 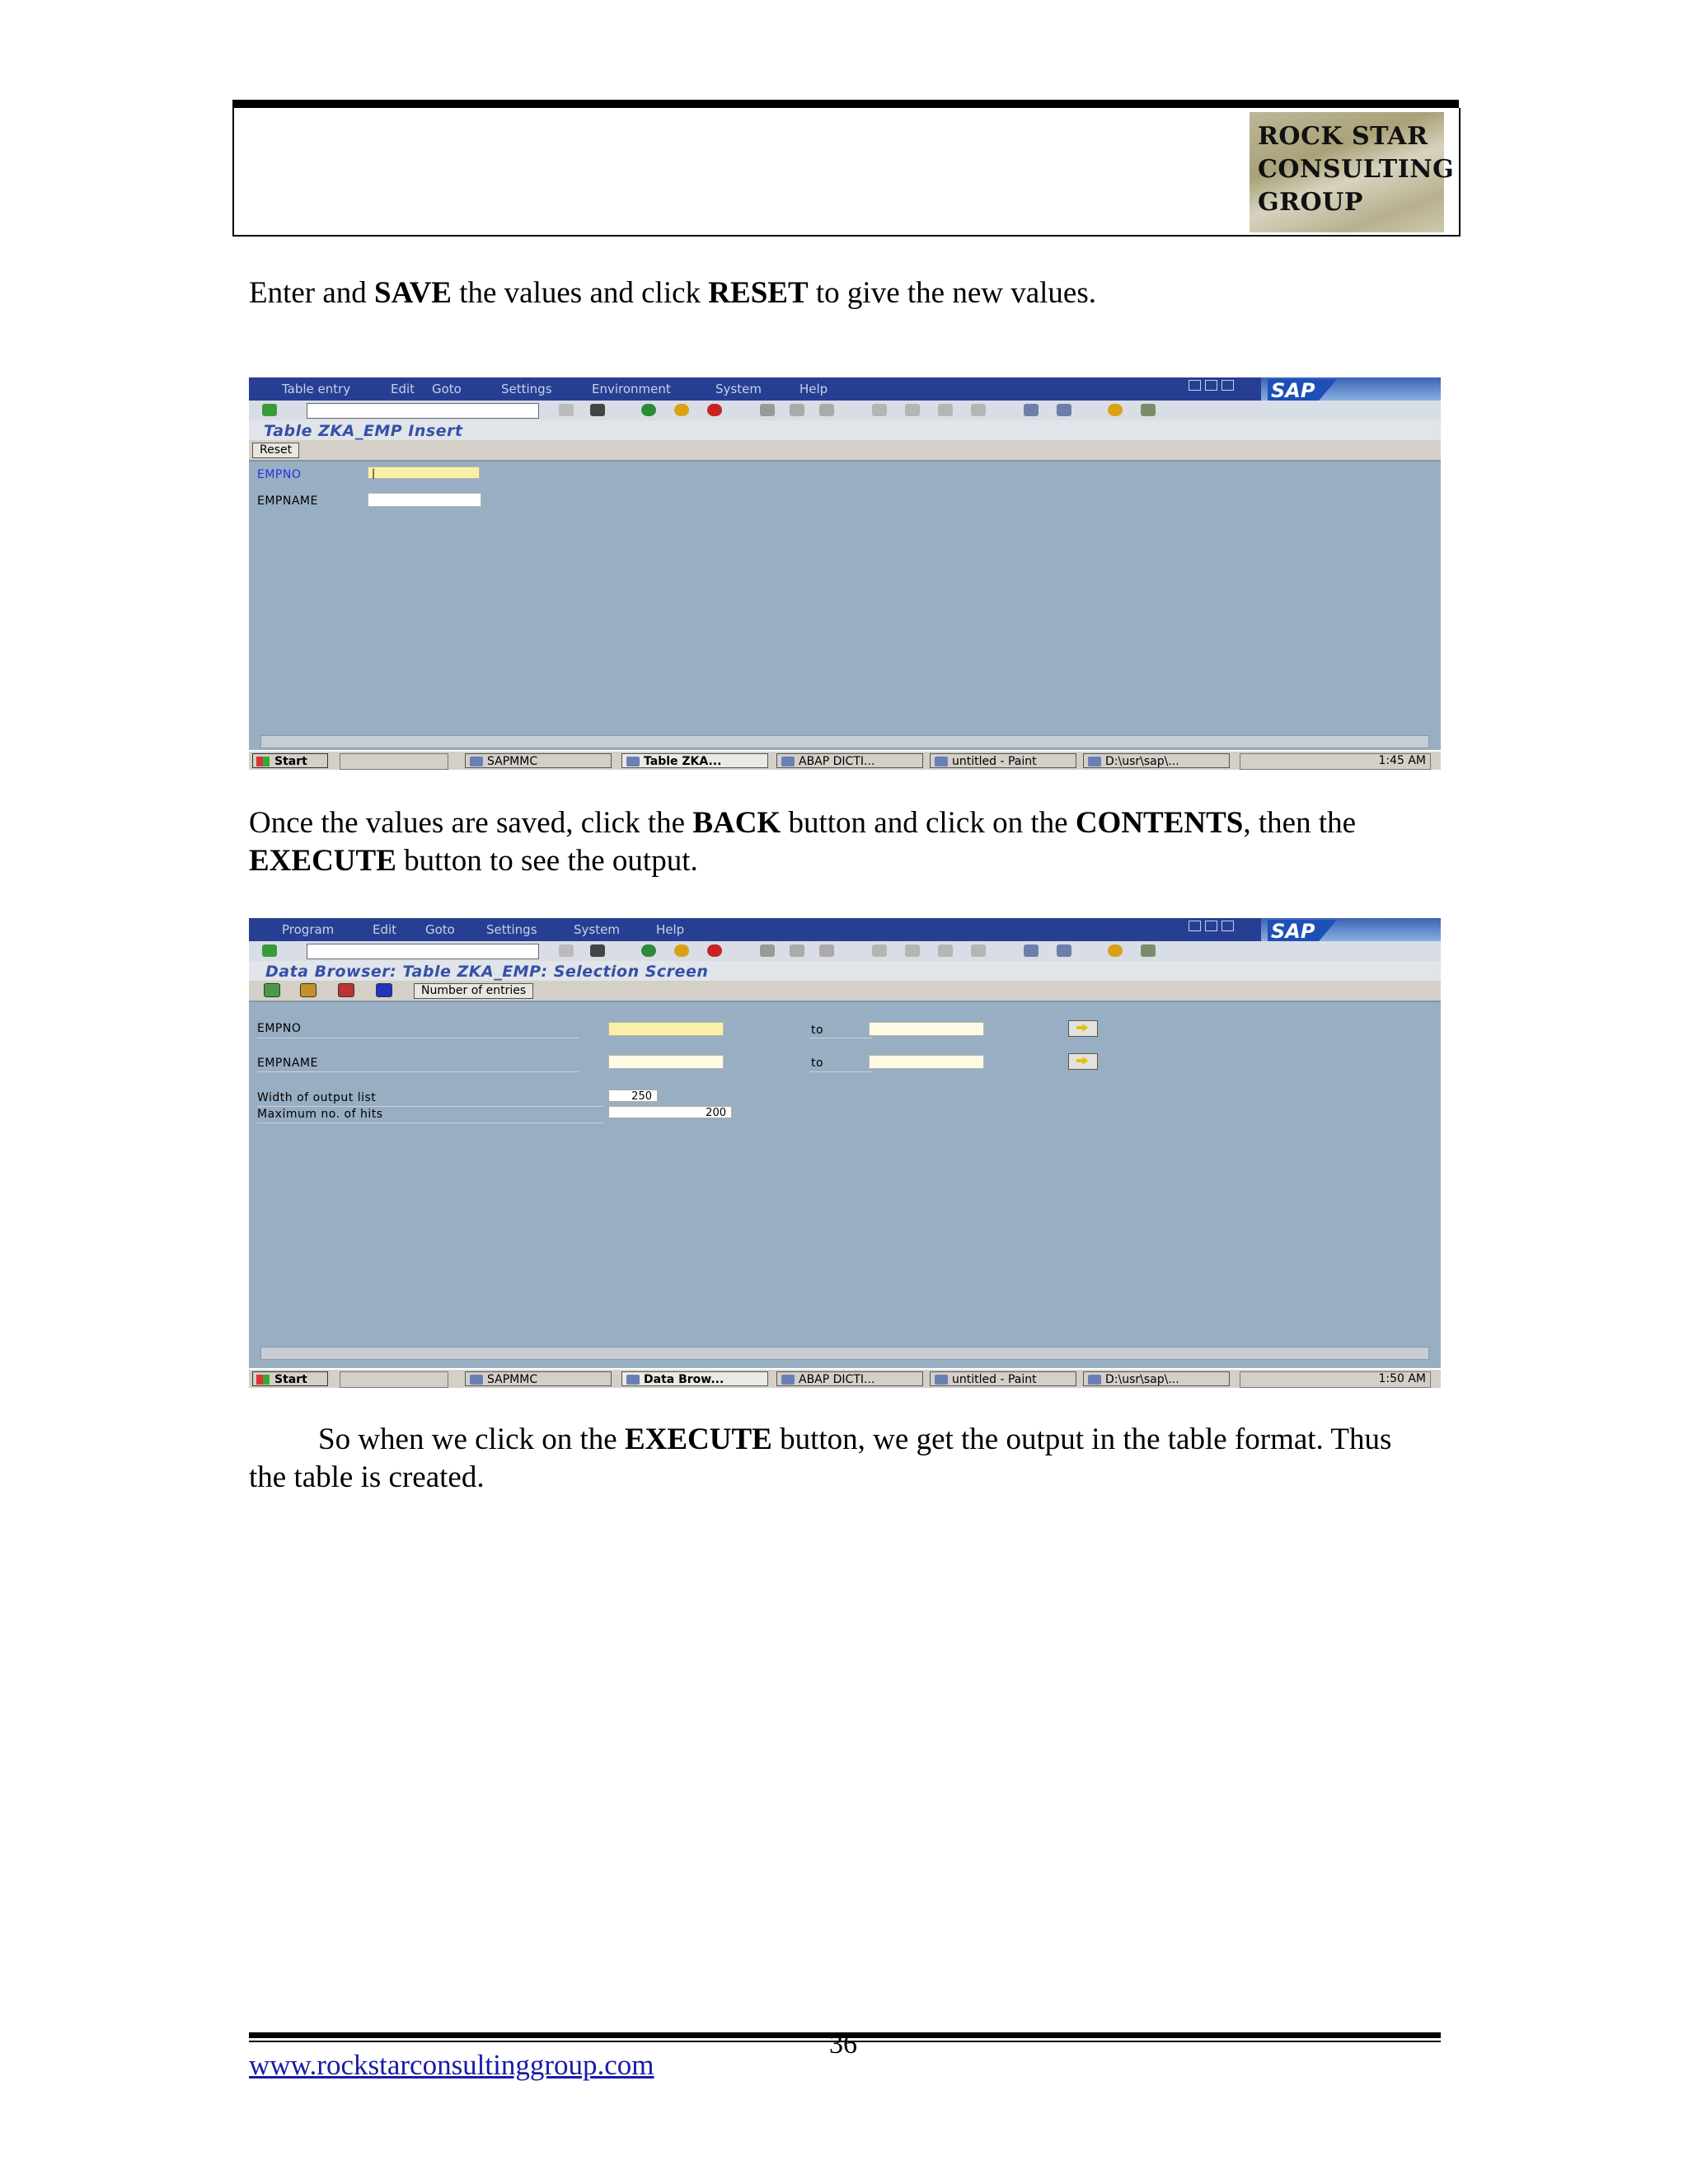 I want to click on execute-icon, so click(x=272, y=990).